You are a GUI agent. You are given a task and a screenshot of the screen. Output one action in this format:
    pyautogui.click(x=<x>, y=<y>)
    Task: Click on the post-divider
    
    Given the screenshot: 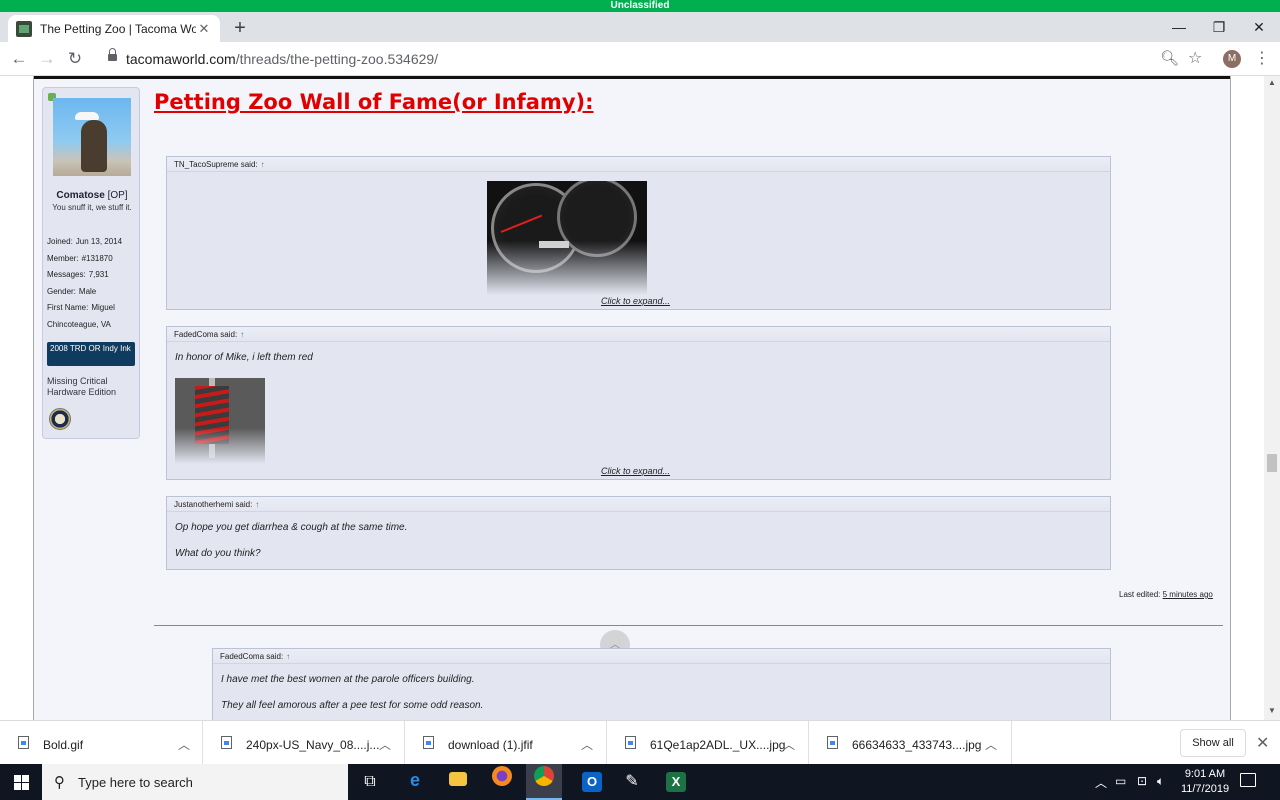 What is the action you would take?
    pyautogui.click(x=688, y=625)
    